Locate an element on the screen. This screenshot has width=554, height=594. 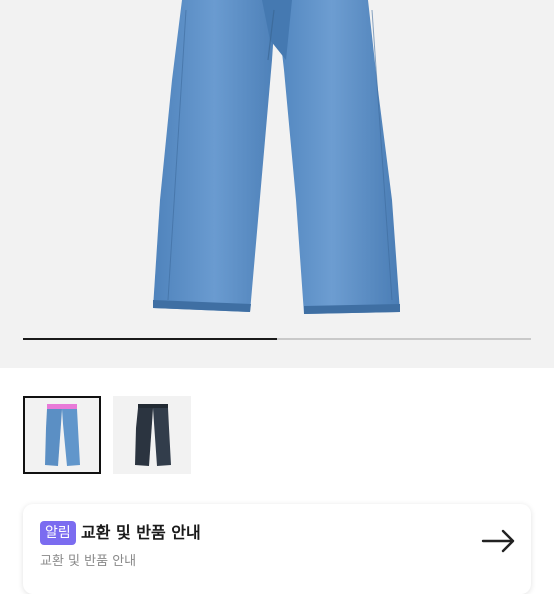
notice-title: 교환 및 반품 안내 is located at coordinates (141, 532).